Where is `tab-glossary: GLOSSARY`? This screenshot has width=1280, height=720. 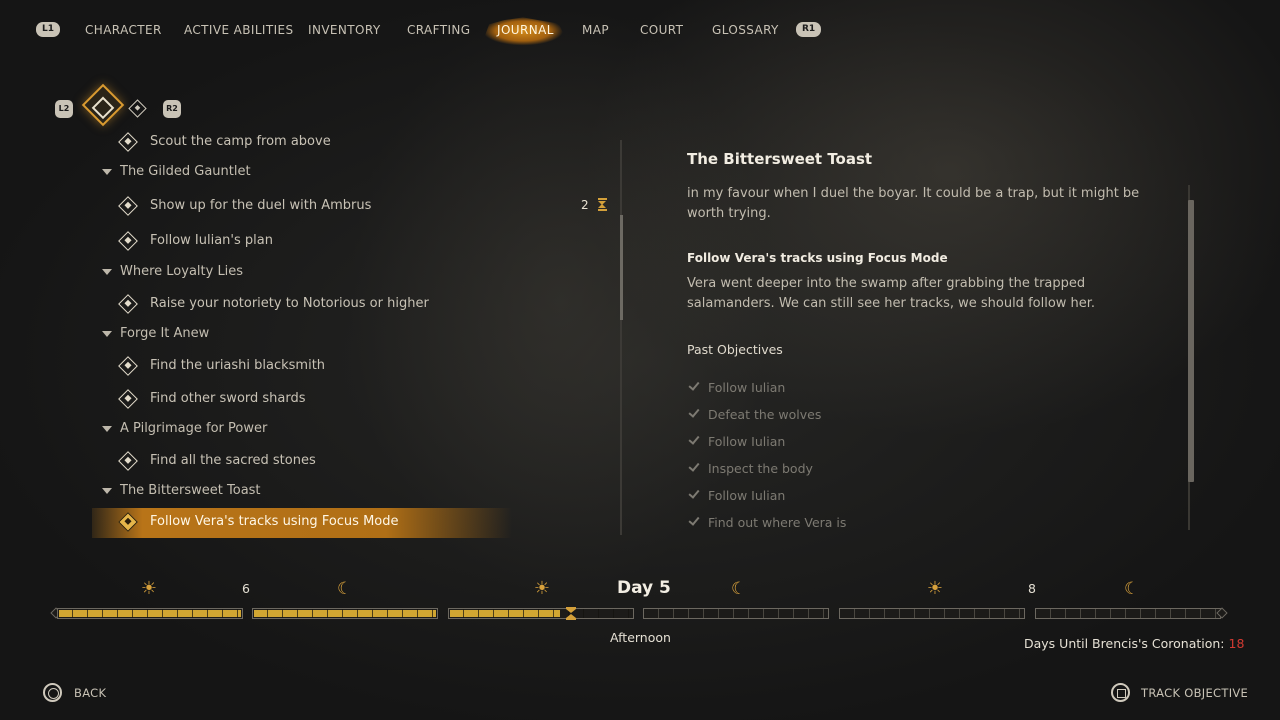
tab-glossary: GLOSSARY is located at coordinates (745, 30).